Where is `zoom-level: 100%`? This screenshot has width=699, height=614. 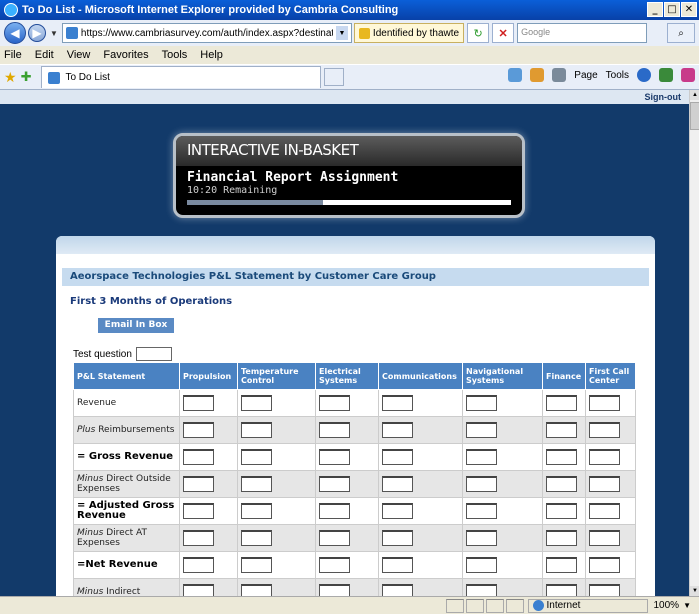
zoom-level: 100% is located at coordinates (667, 605).